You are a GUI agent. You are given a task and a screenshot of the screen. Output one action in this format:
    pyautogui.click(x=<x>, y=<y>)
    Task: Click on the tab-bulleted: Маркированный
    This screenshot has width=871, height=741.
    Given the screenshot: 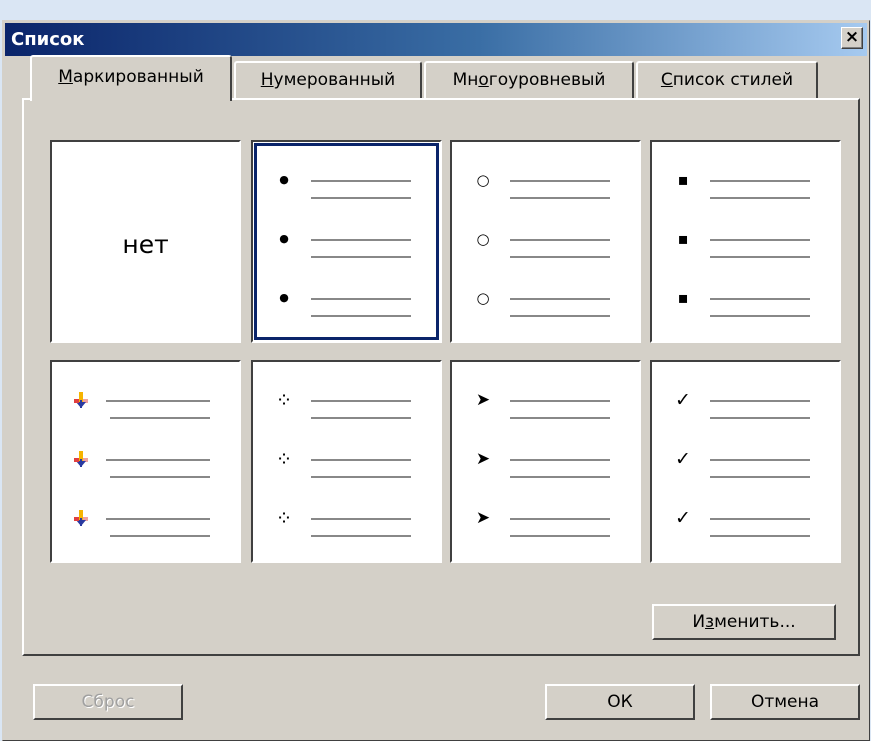 What is the action you would take?
    pyautogui.click(x=131, y=78)
    